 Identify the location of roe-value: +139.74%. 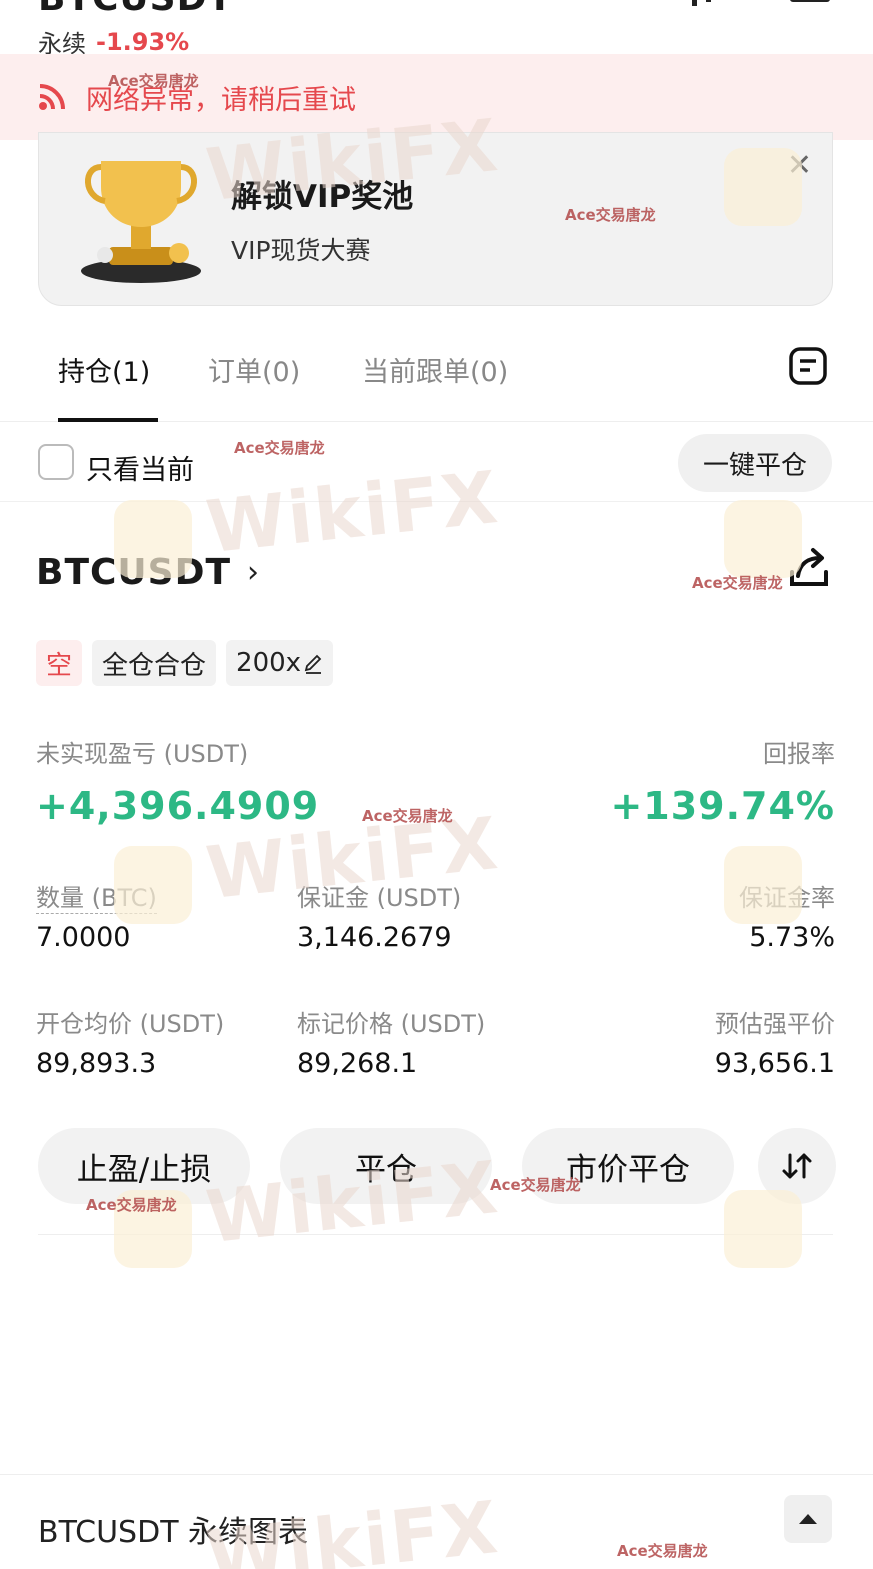
(722, 806).